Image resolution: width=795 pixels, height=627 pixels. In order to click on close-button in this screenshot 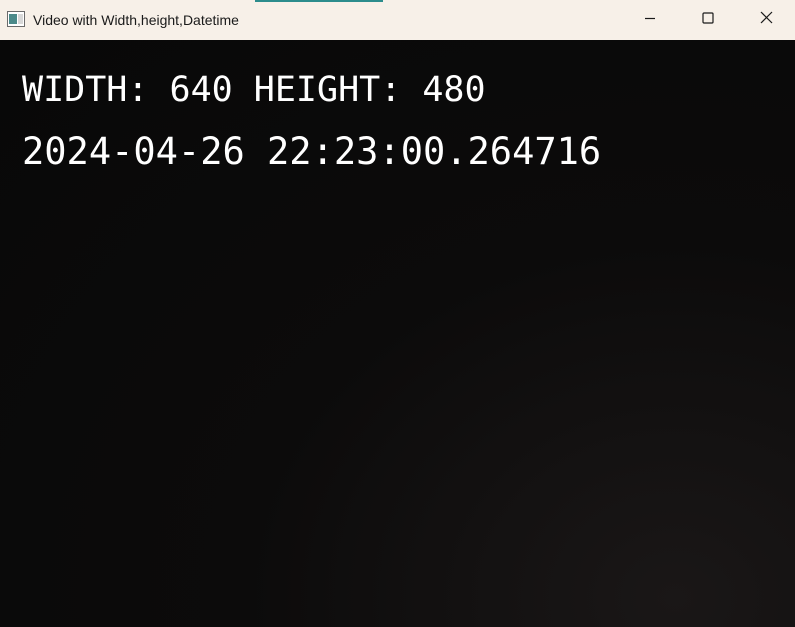, I will do `click(766, 20)`.